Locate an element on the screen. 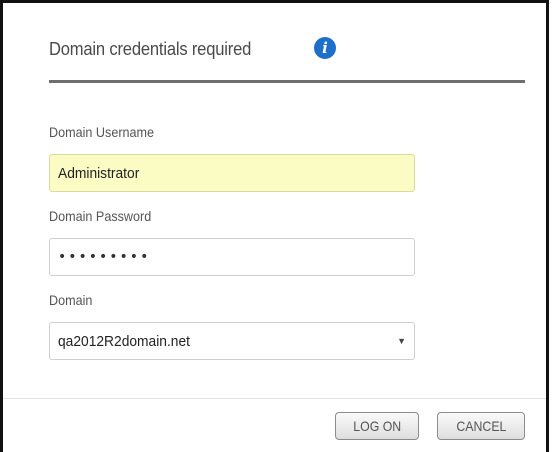 The image size is (552, 452). log-on-button: LOG ON is located at coordinates (377, 426).